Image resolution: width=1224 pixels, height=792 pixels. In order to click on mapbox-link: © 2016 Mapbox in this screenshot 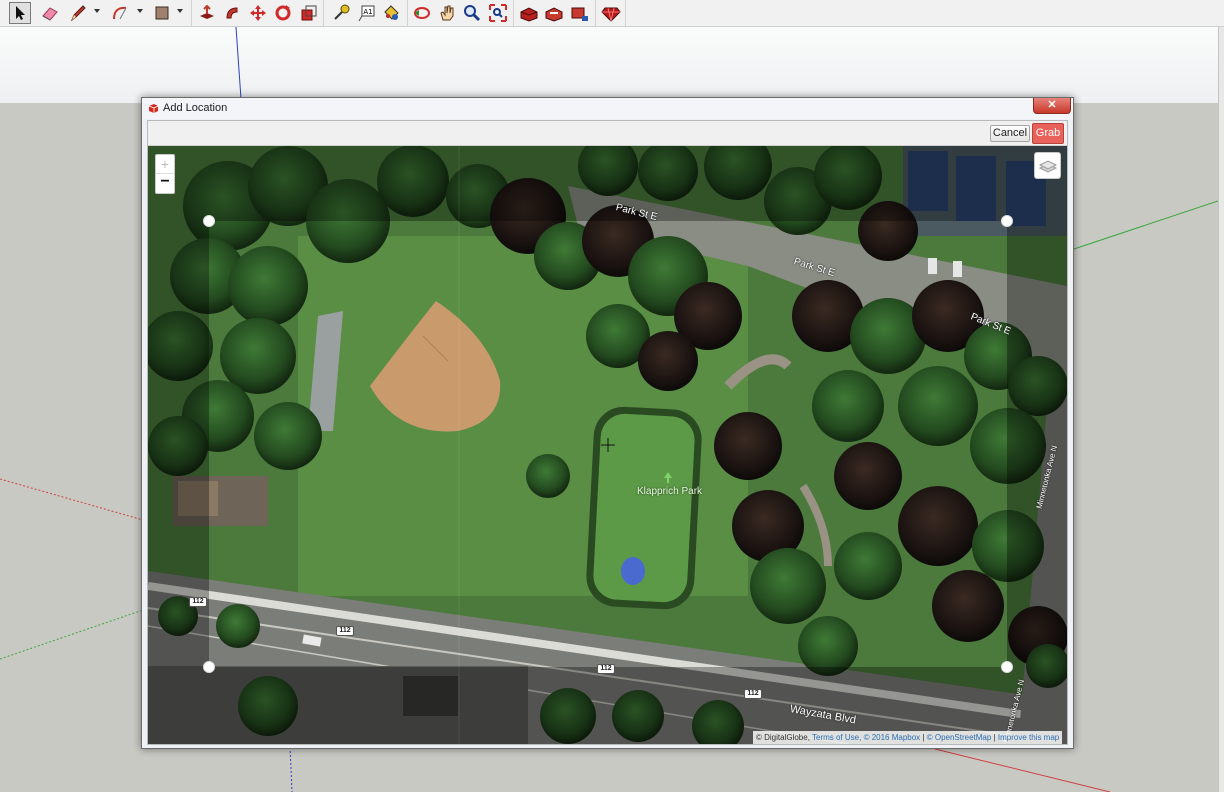, I will do `click(892, 737)`.